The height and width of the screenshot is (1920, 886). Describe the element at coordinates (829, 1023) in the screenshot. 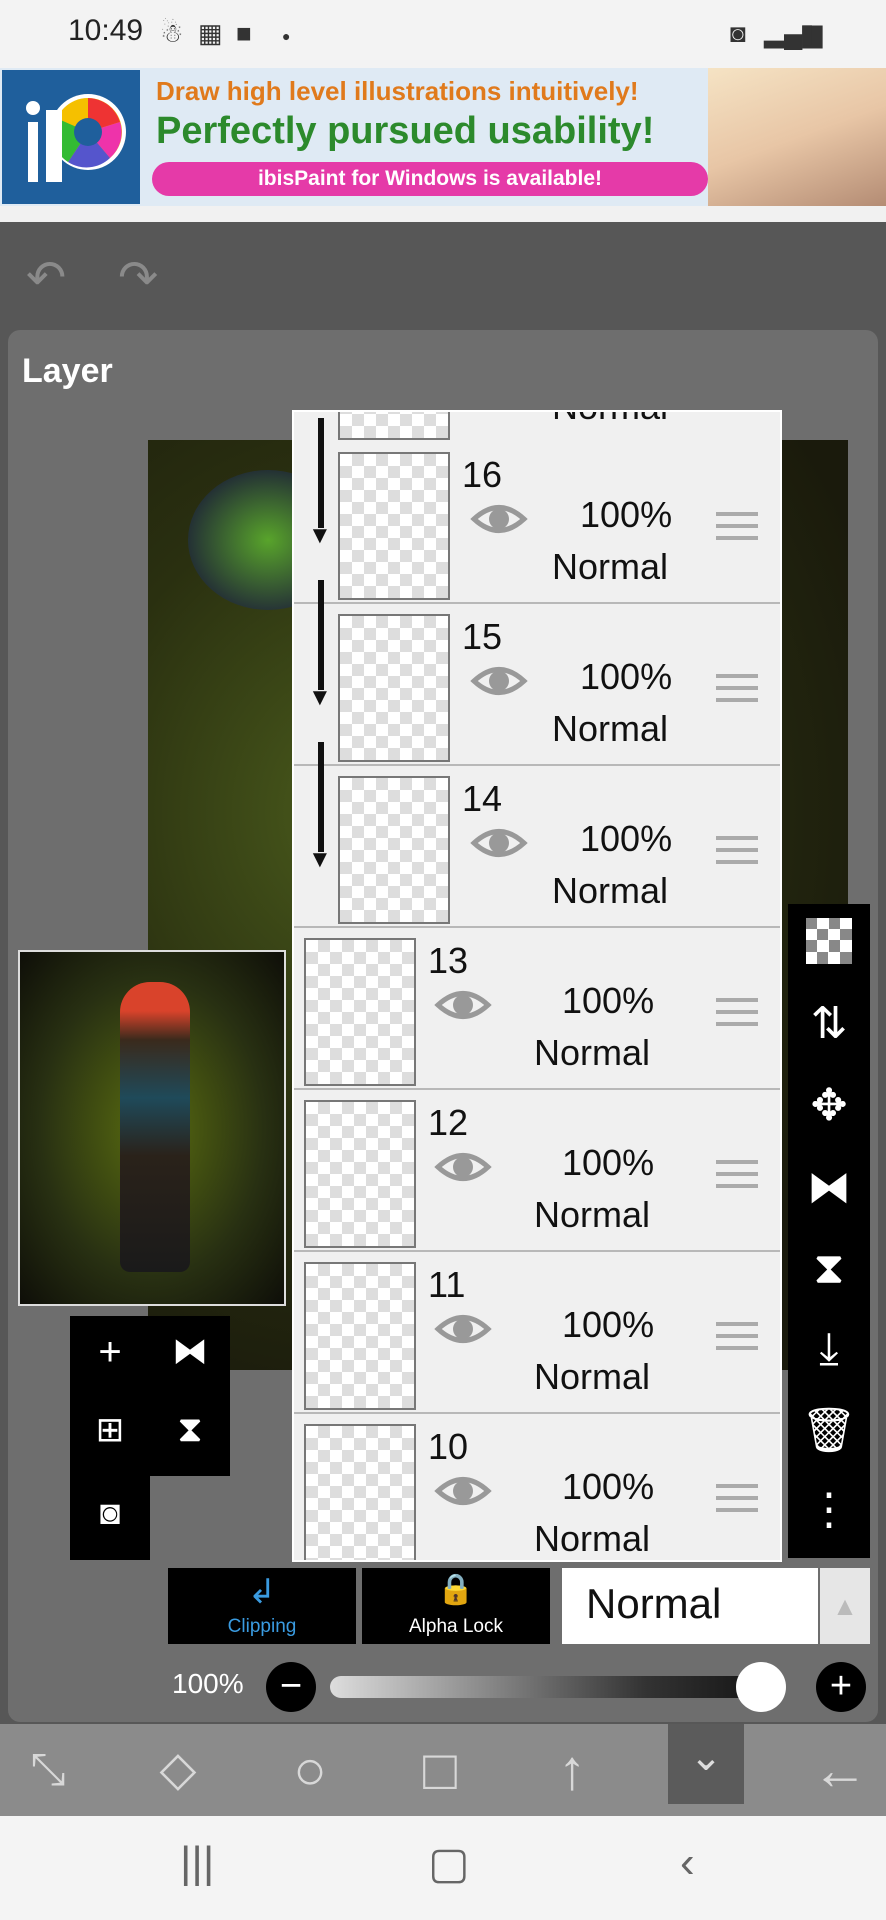

I see `swap-layers-icon: ⇅` at that location.